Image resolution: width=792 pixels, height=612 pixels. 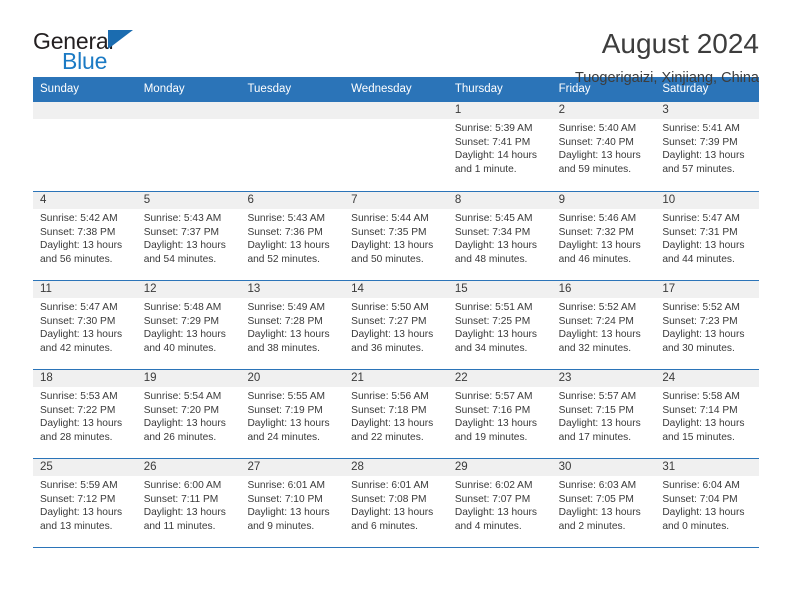 What do you see at coordinates (179, 526) in the screenshot?
I see `daylight-text-line2: and 11 minutes.` at bounding box center [179, 526].